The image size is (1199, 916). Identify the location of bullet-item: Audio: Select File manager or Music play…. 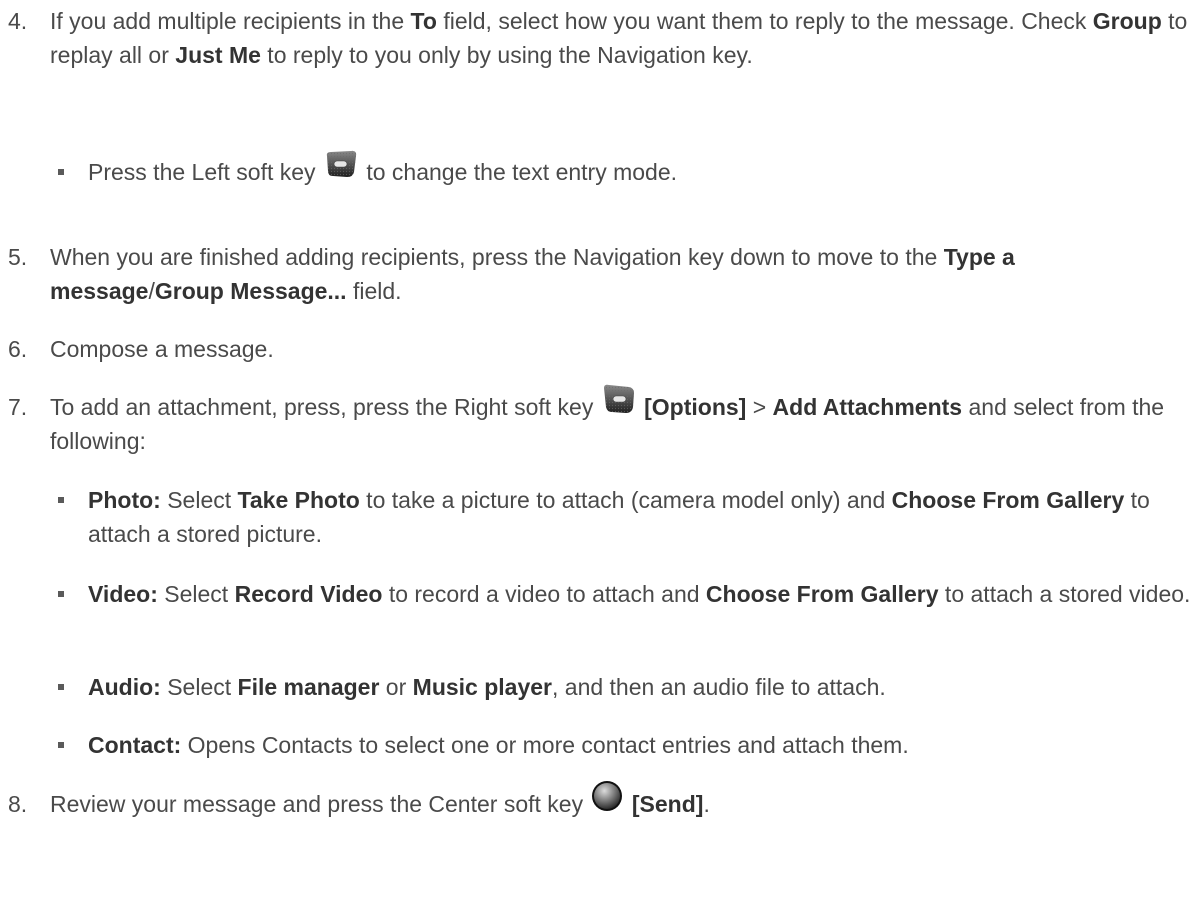
(625, 687).